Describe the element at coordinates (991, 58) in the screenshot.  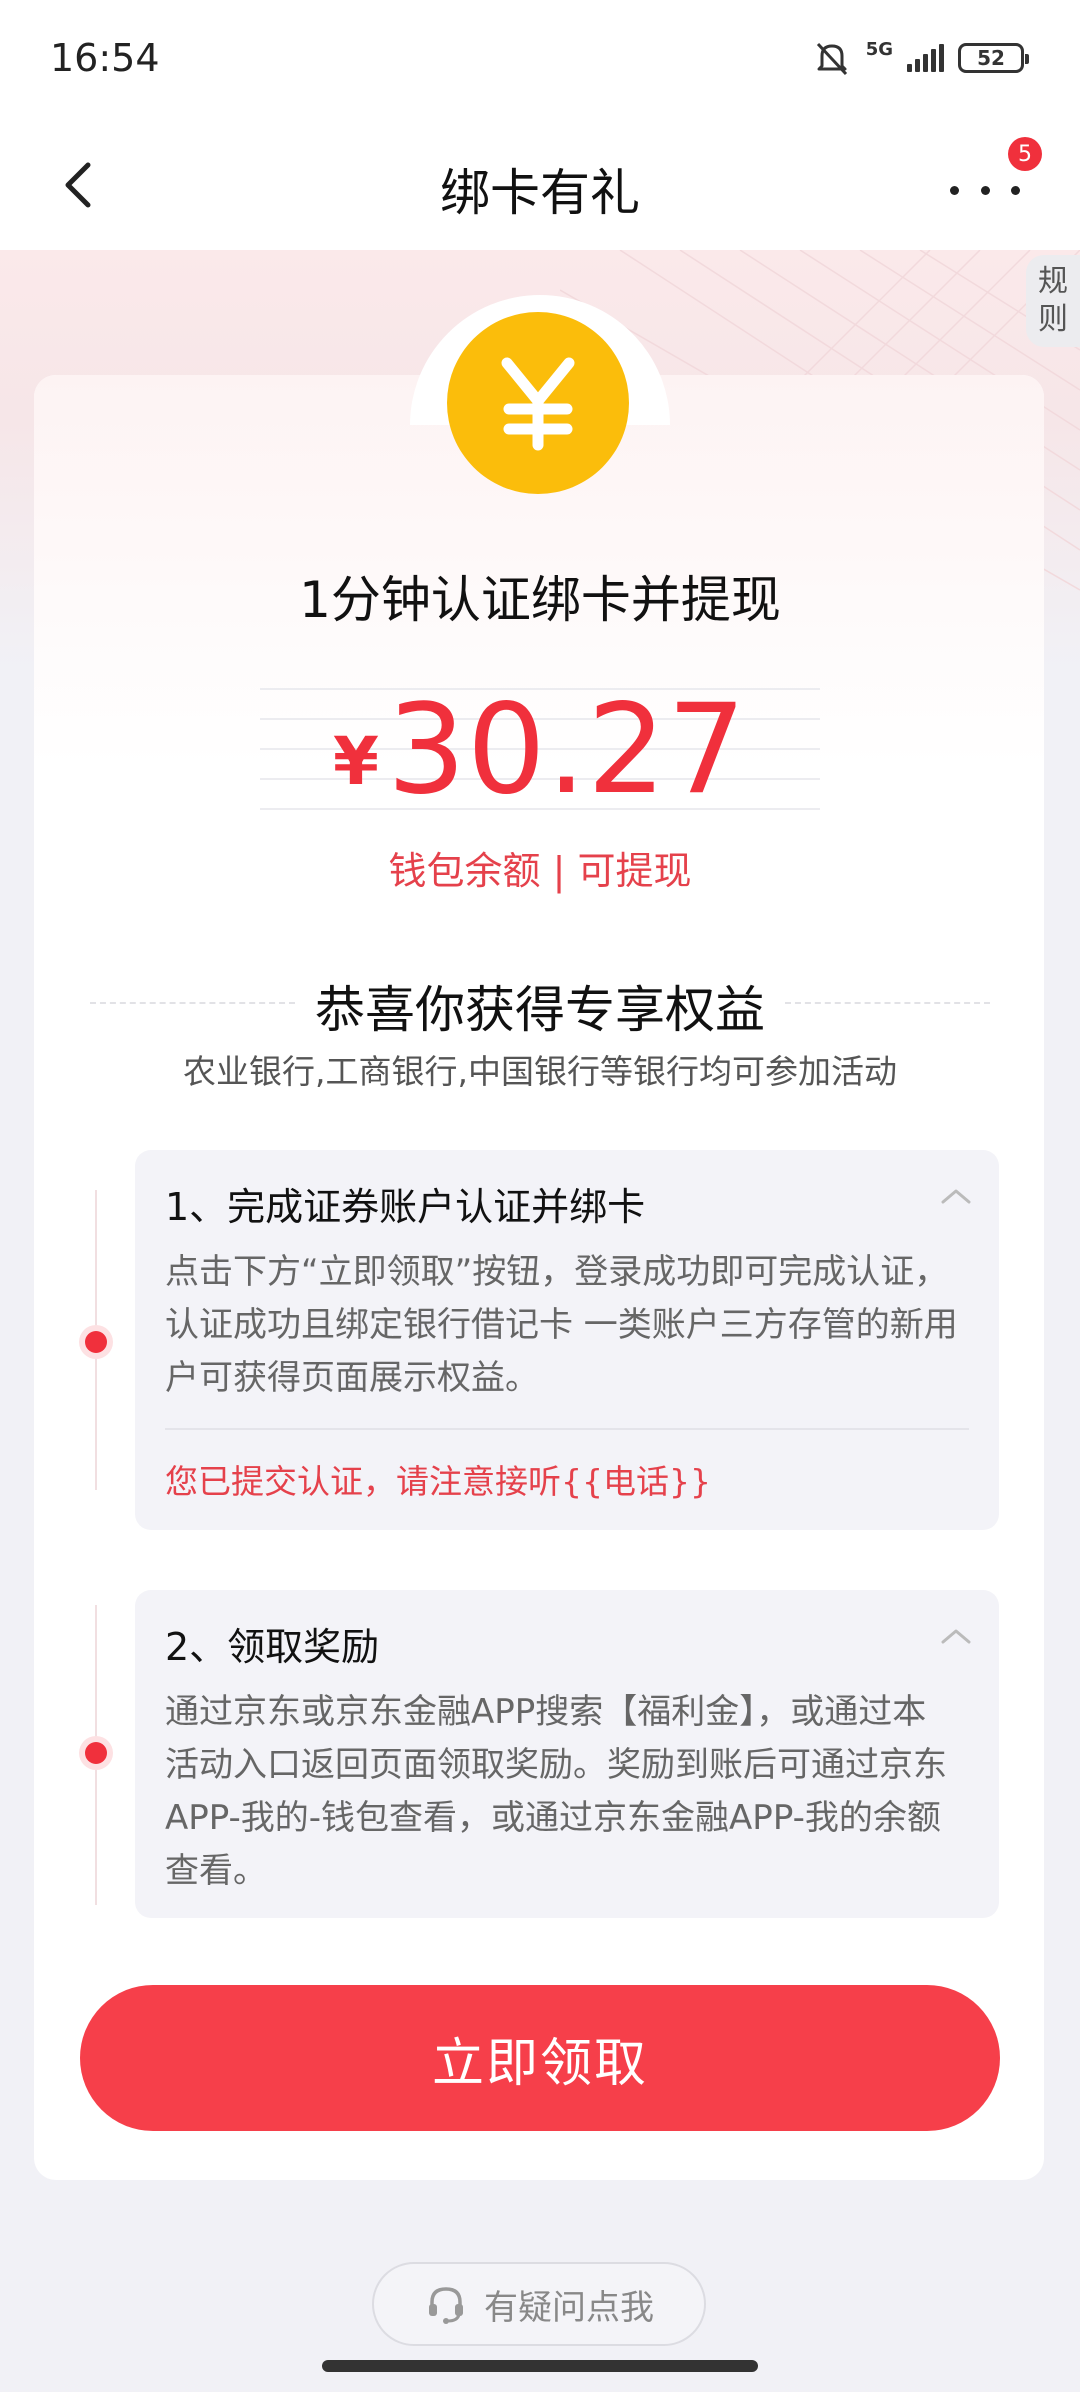
I see `battery-level: 52` at that location.